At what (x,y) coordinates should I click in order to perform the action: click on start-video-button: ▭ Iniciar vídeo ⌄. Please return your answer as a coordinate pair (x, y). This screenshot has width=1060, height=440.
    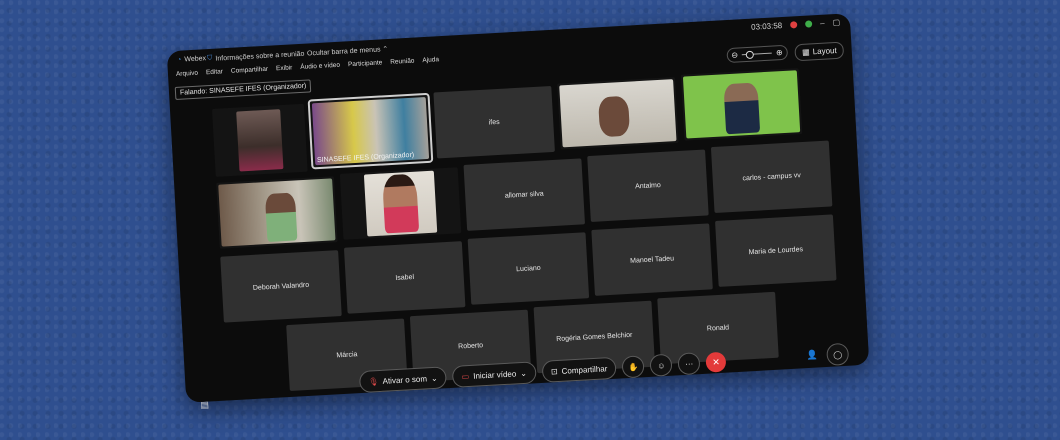
    Looking at the image, I should click on (494, 374).